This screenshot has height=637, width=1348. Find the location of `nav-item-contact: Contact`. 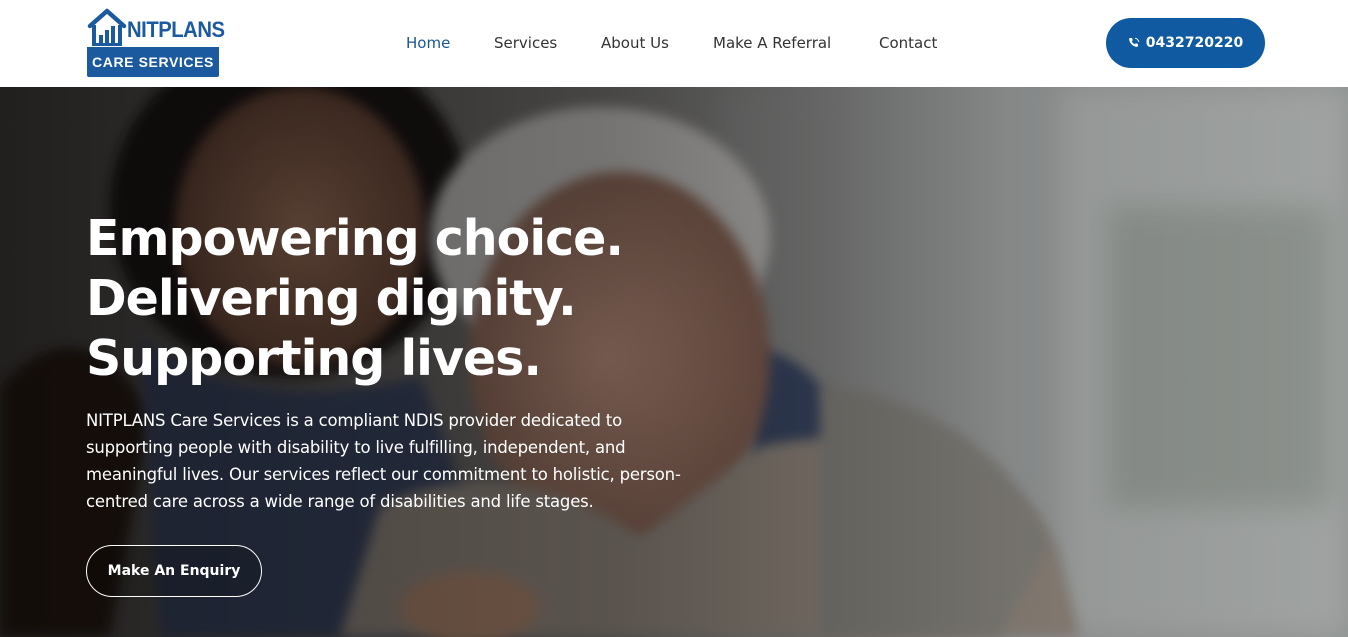

nav-item-contact: Contact is located at coordinates (908, 43).